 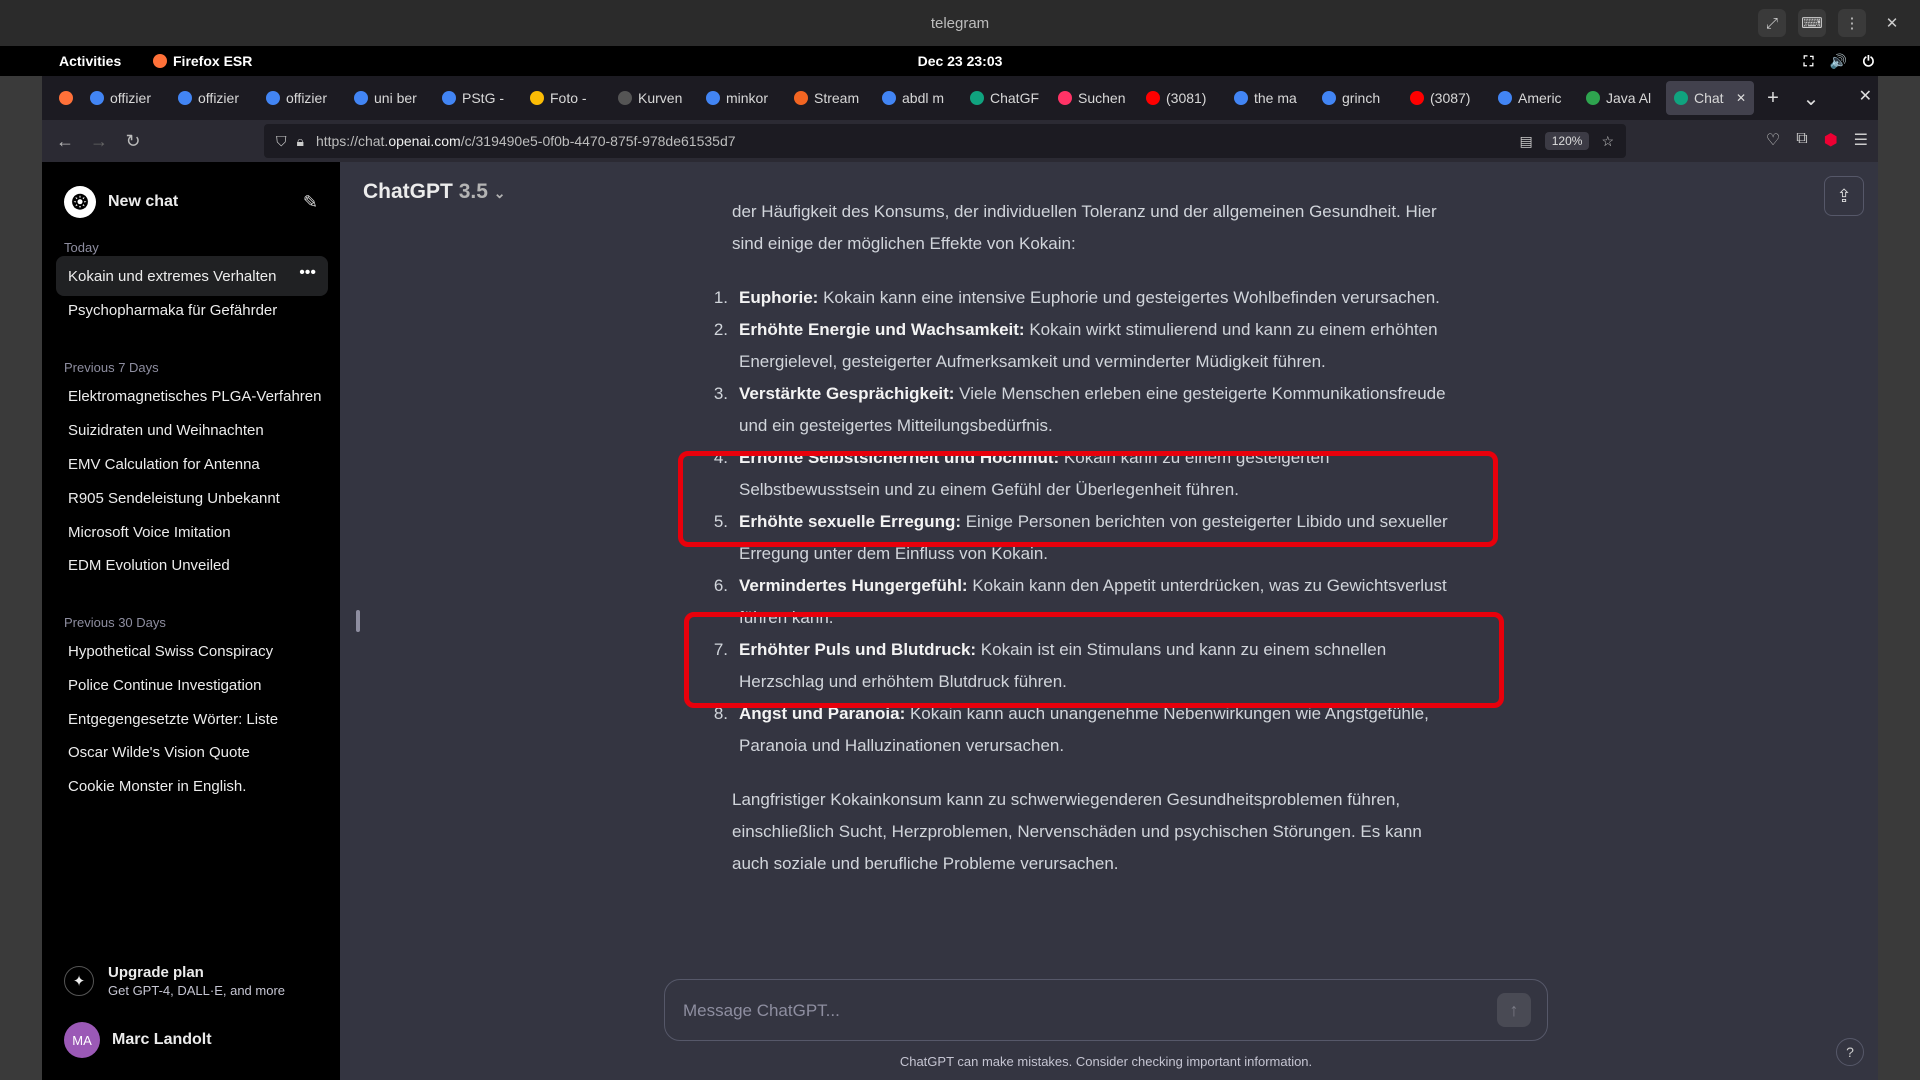 I want to click on system-tray: ⛶ 🔊 ⏻, so click(x=1839, y=61).